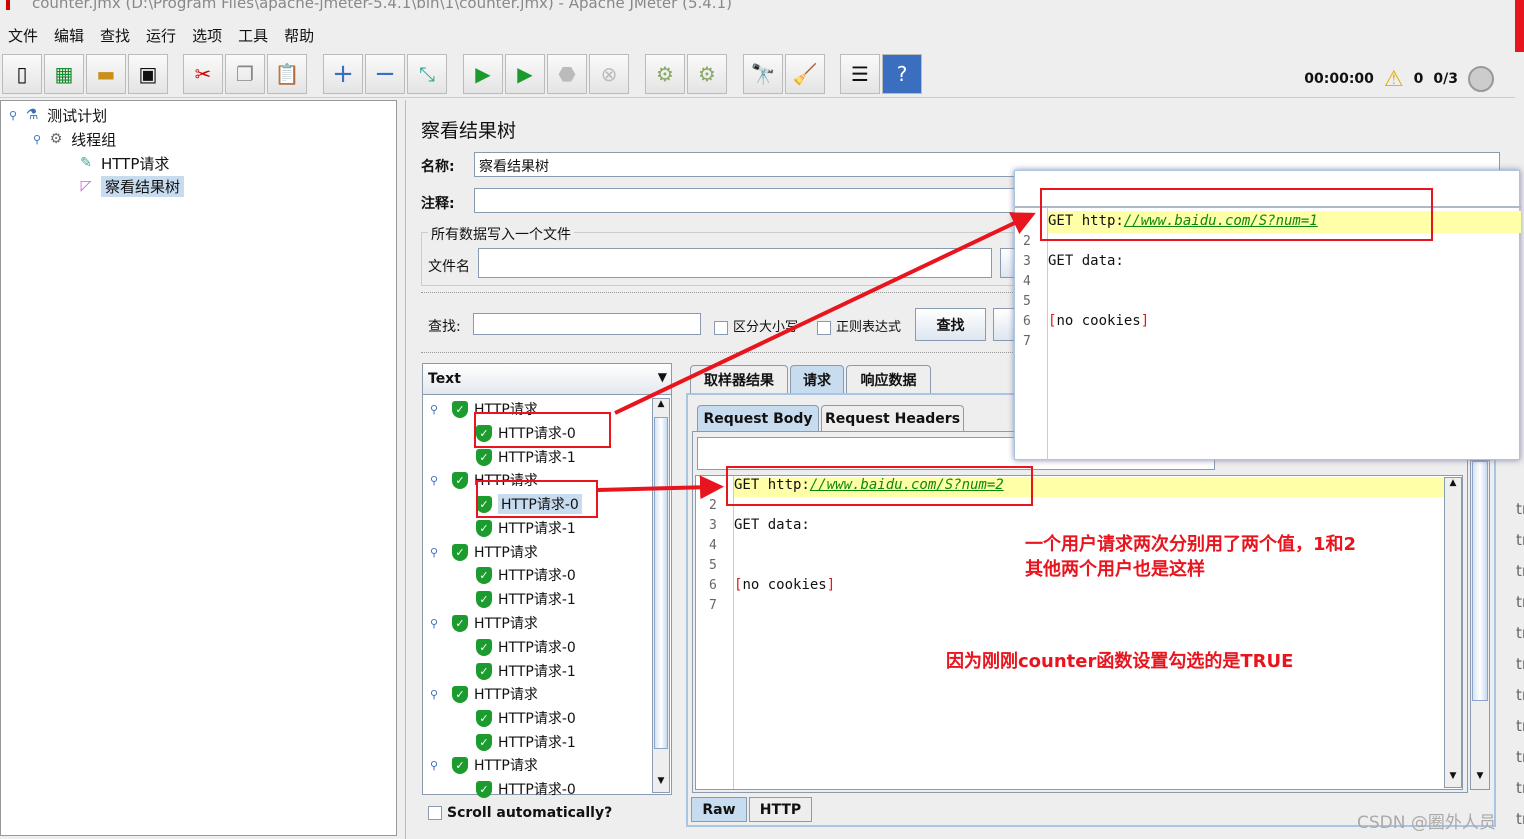 The image size is (1524, 839). What do you see at coordinates (1120, 661) in the screenshot?
I see `annotation-note-3: 因为刚刚counter函数设置勾选的是TRUE` at bounding box center [1120, 661].